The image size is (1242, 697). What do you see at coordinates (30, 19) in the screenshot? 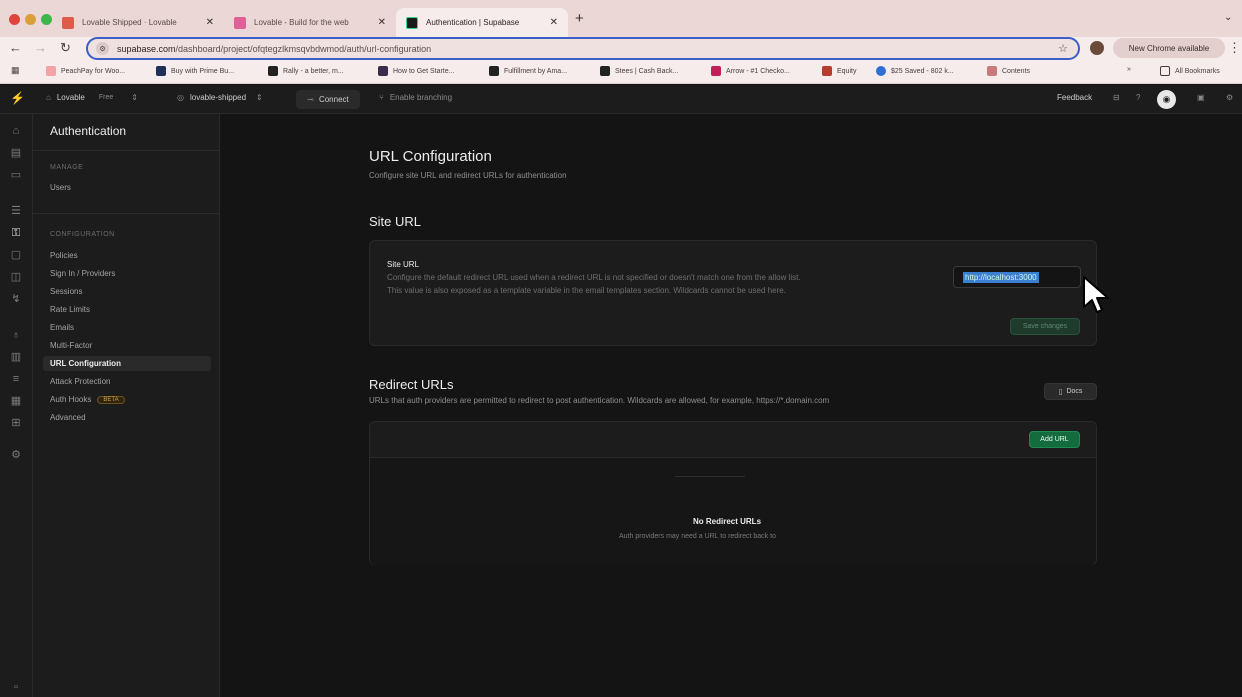
I see `minimize-window-button` at bounding box center [30, 19].